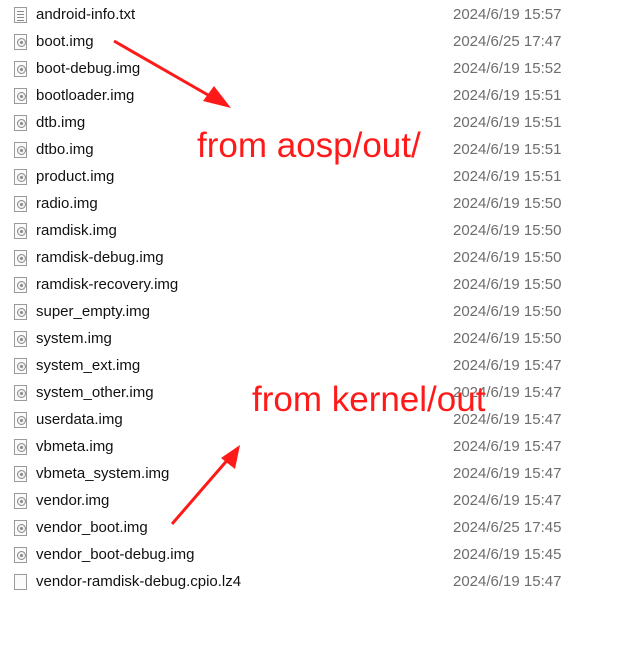  I want to click on aosp-source-label: from aosp/out/, so click(309, 145).